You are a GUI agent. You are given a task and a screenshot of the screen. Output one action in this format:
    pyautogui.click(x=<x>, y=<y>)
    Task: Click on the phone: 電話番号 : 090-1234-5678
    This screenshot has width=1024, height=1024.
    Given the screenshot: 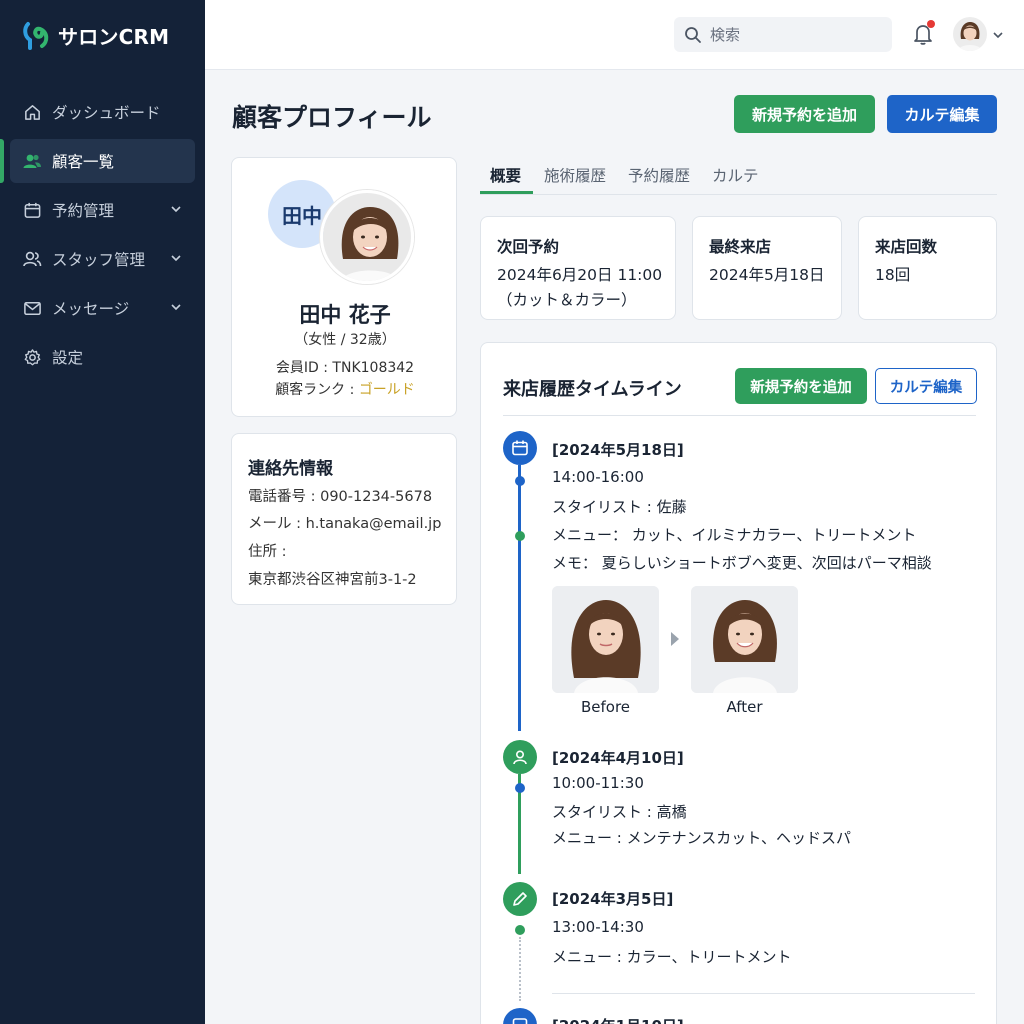 What is the action you would take?
    pyautogui.click(x=340, y=497)
    